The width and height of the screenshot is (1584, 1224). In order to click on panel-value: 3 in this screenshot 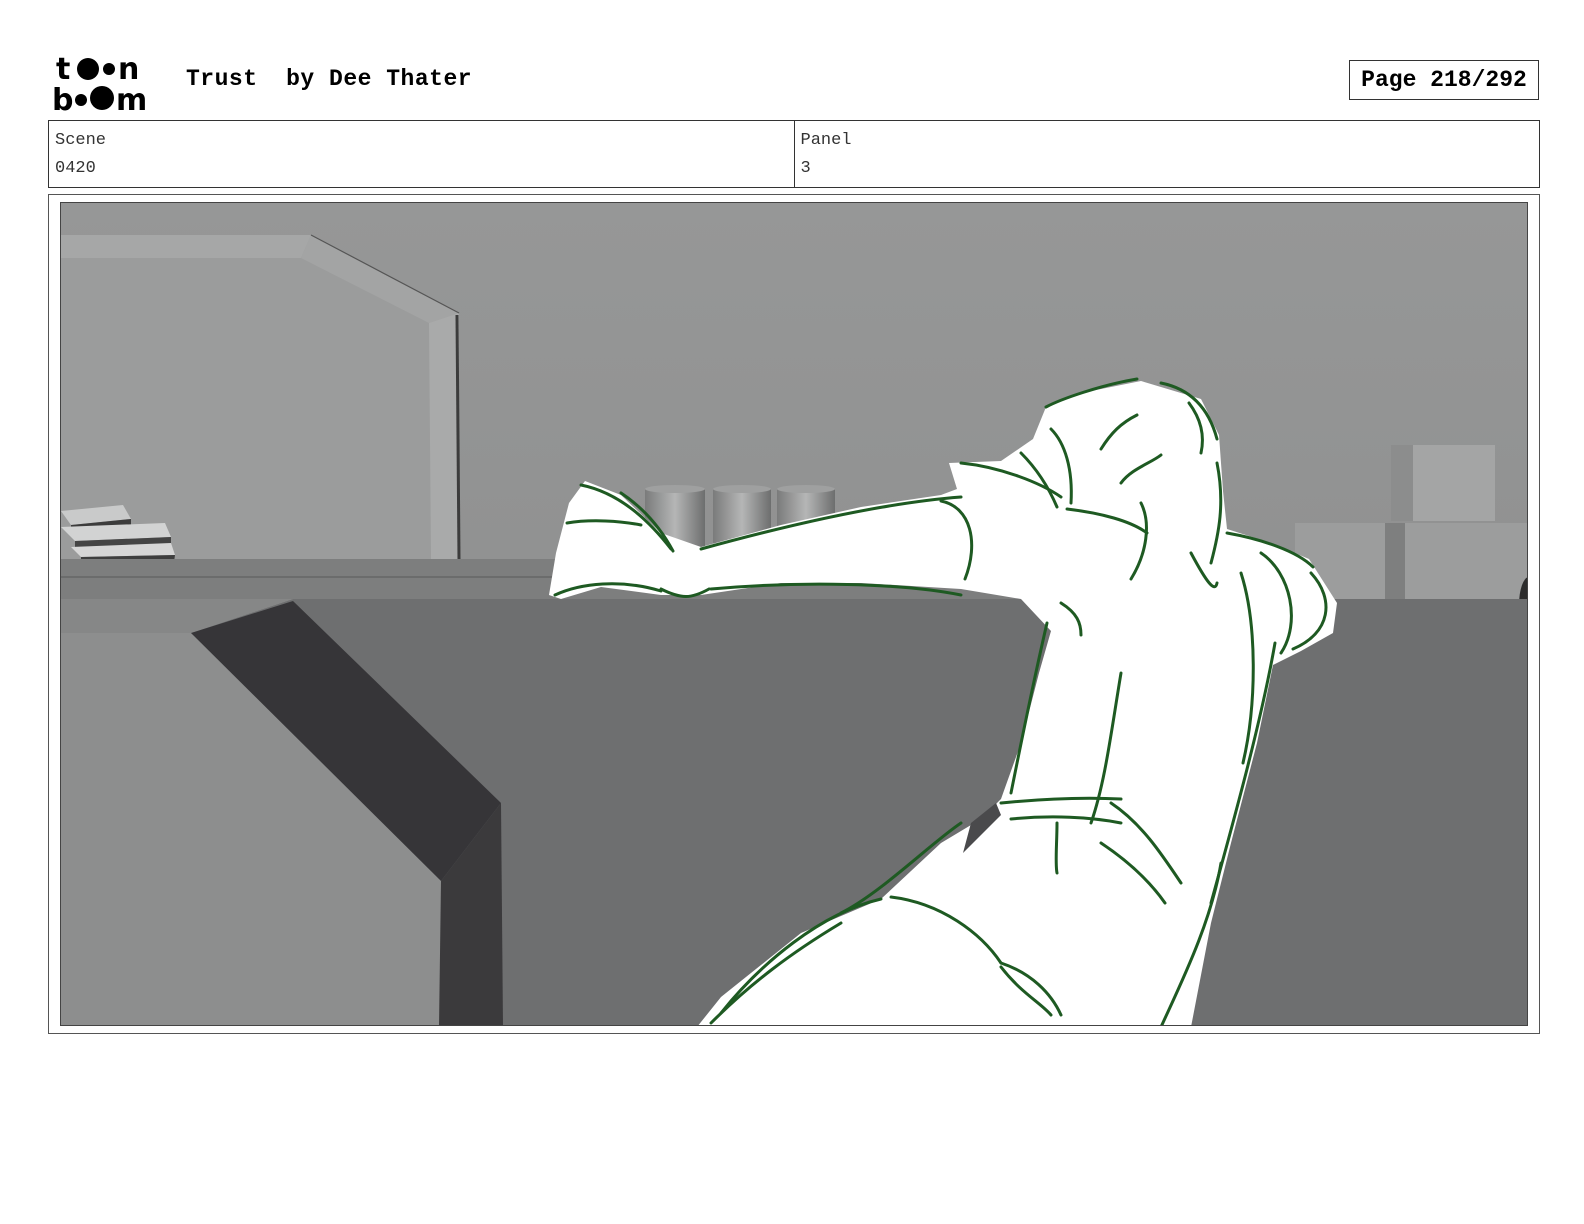, I will do `click(805, 168)`.